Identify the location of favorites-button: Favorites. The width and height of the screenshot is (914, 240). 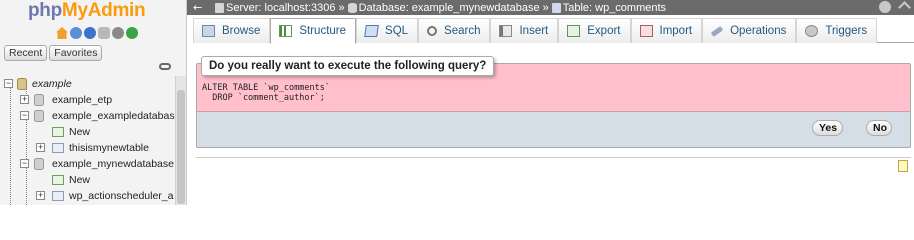
(76, 53).